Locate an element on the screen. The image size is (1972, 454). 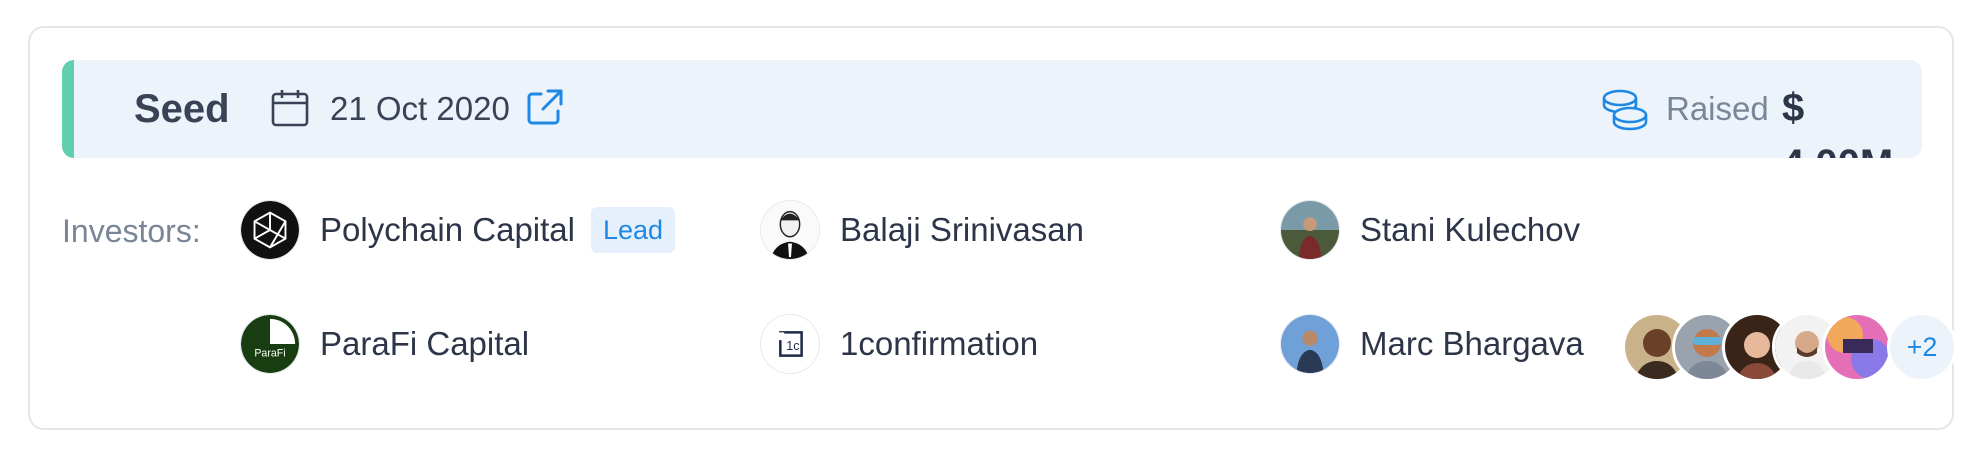
raised-amount: $ 4.00M is located at coordinates (1837, 122).